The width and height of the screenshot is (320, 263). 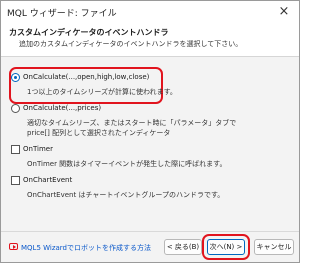 I want to click on option-label-oncalculate-ohlc: OnCalculate(...,open,high,low,close), so click(x=86, y=77).